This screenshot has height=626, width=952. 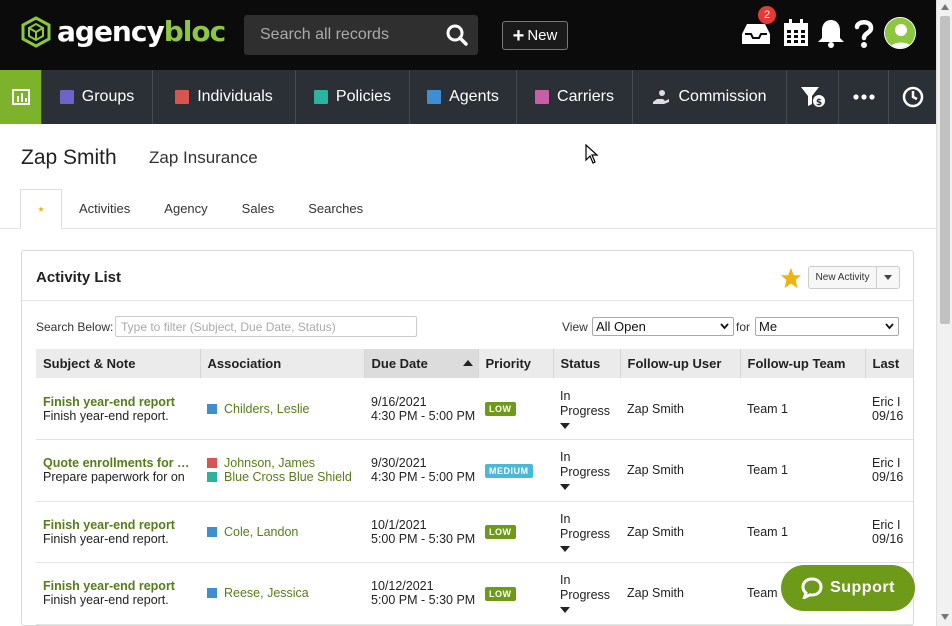 I want to click on help-icon, so click(x=864, y=33).